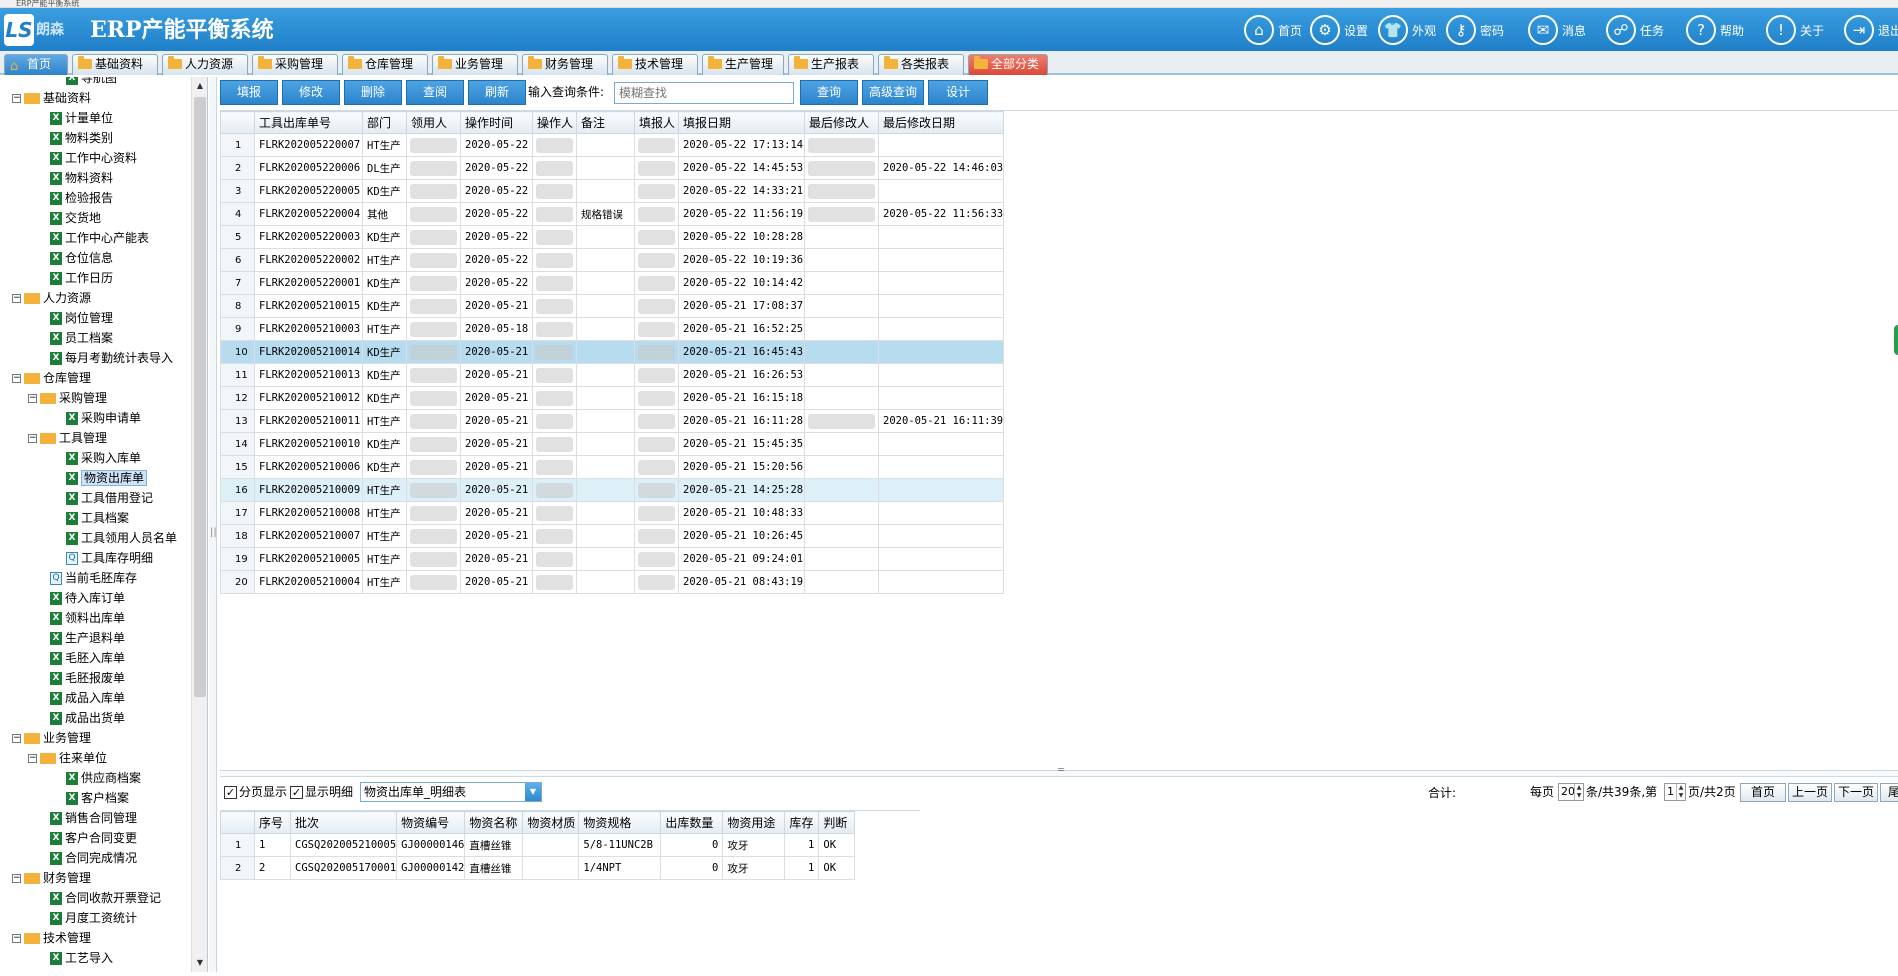 This screenshot has width=1898, height=976. I want to click on tab-5: 业务管理, so click(475, 64).